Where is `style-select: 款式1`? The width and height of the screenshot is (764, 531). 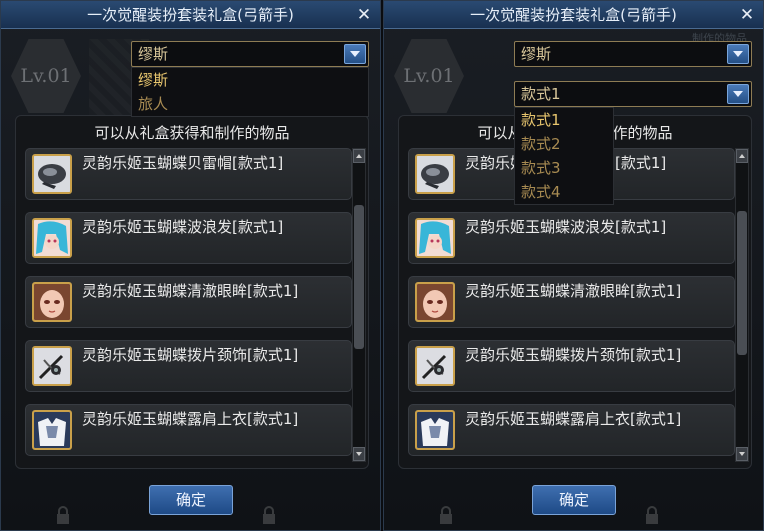 style-select: 款式1 is located at coordinates (633, 94).